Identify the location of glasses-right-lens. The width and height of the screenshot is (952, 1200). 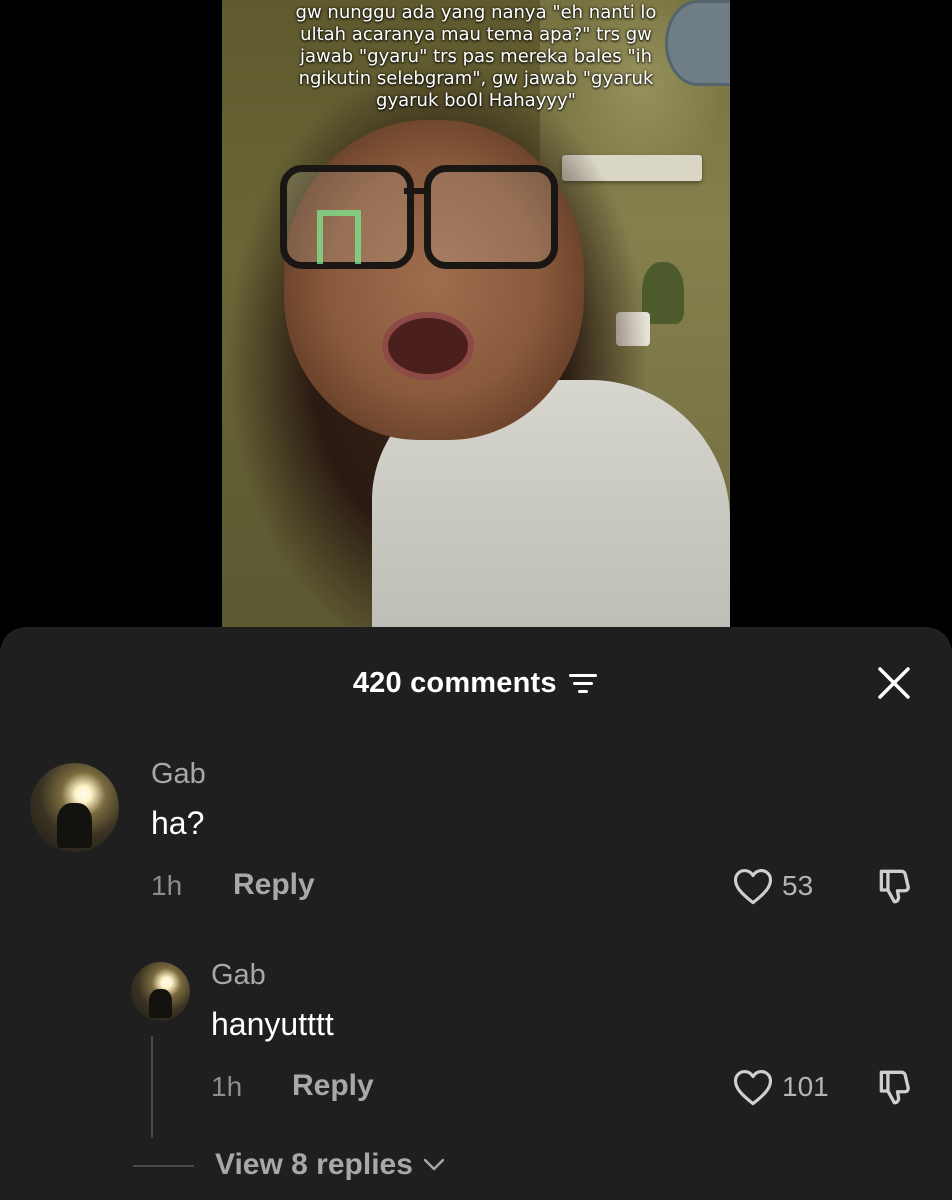
(491, 217).